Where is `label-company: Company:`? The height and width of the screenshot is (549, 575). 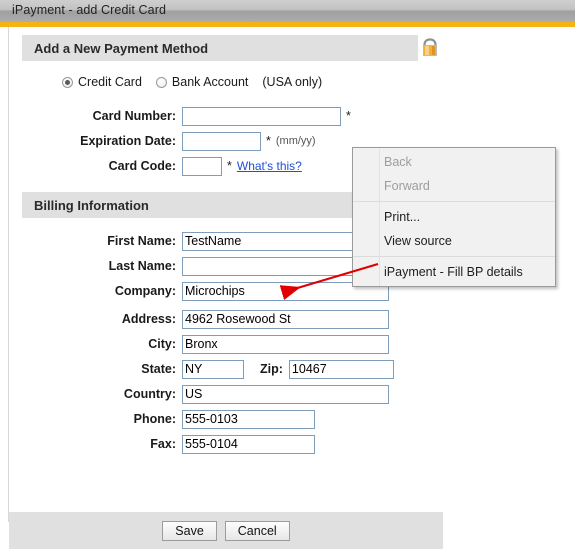
label-company: Company: is located at coordinates (145, 291).